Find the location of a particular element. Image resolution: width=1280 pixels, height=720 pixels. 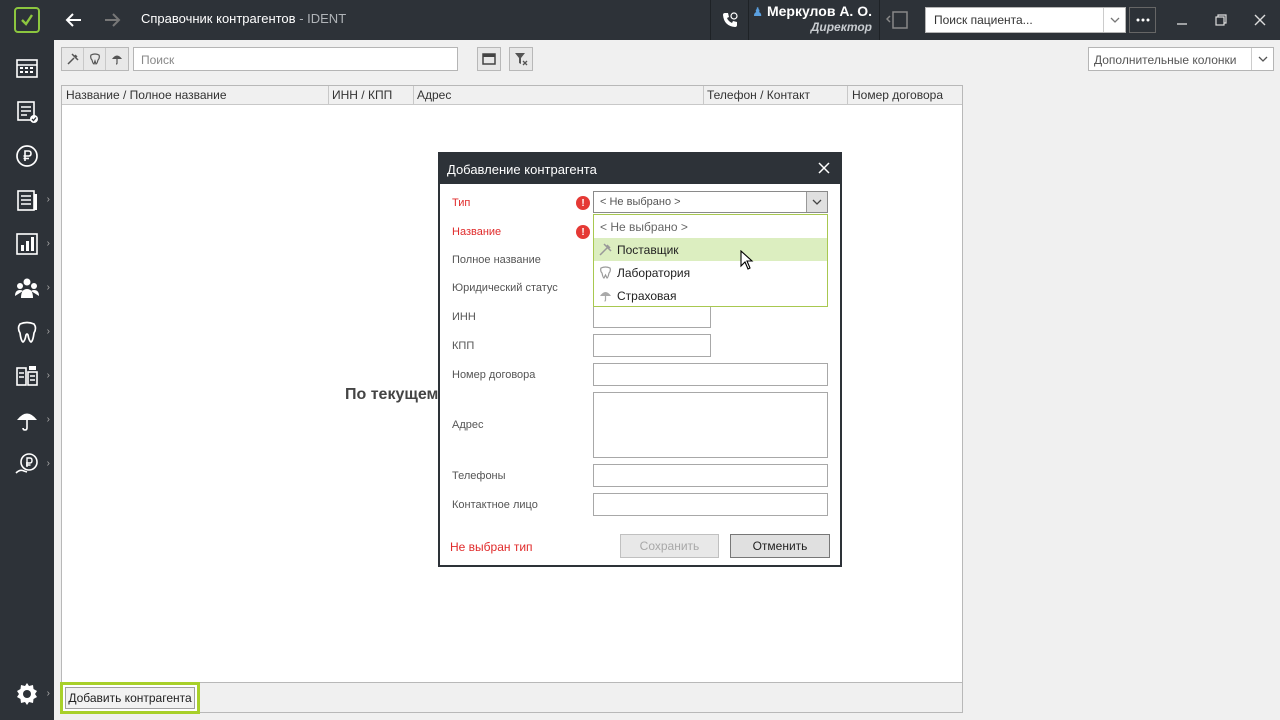

name-label: Название is located at coordinates (477, 232).